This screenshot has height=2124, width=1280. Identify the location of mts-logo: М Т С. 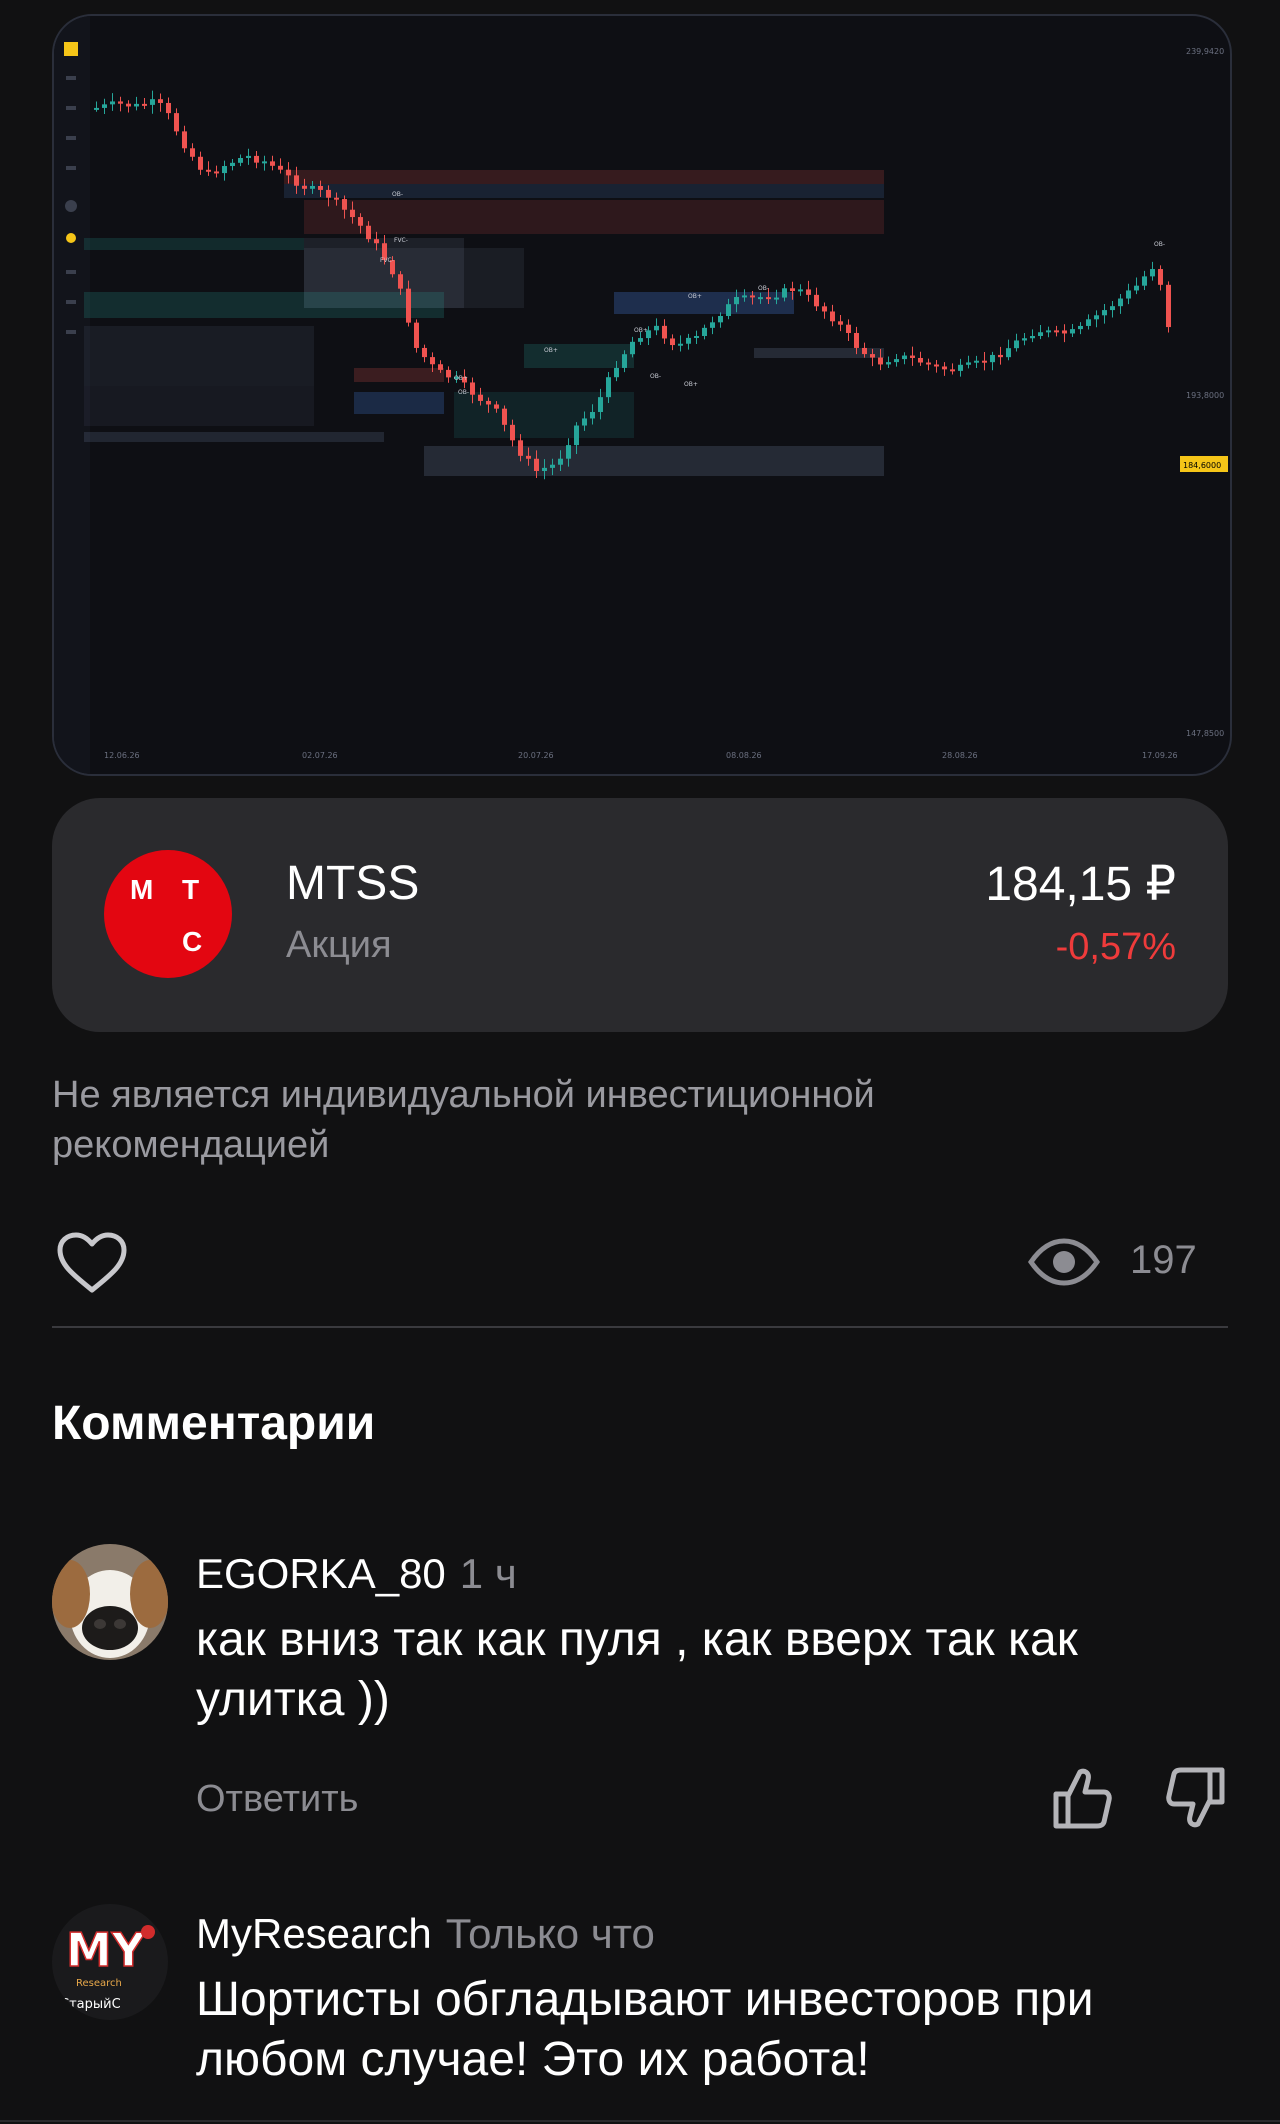
(168, 914).